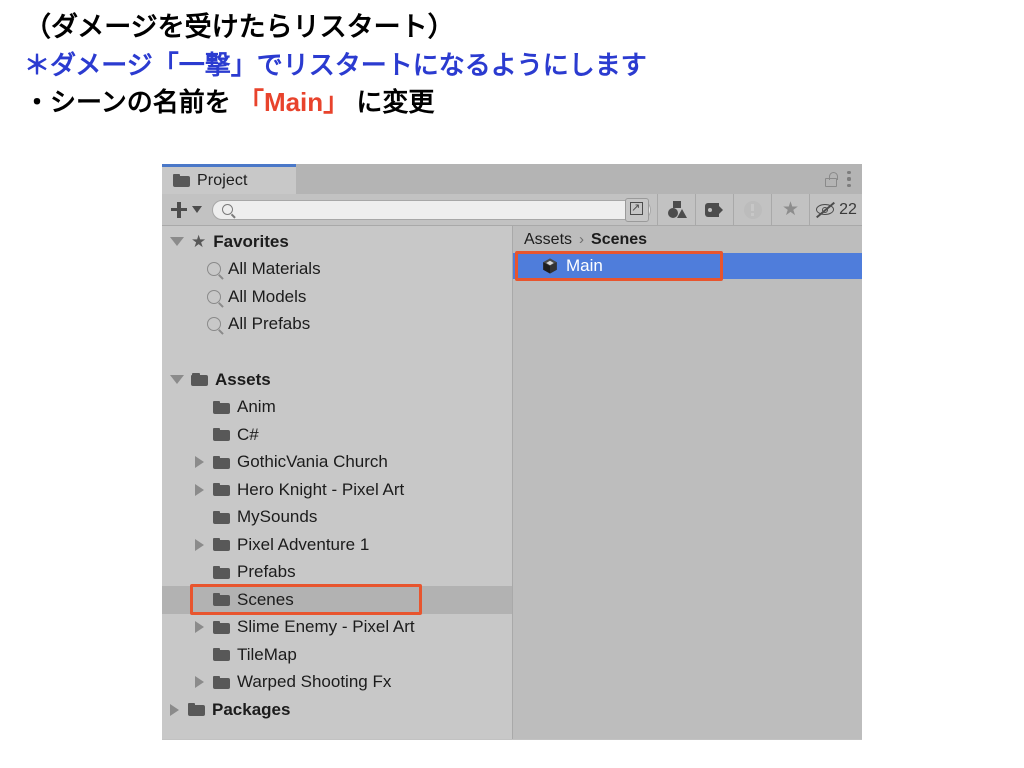 The image size is (1024, 768). What do you see at coordinates (337, 270) in the screenshot?
I see `tree-item-all-materials: All Materials` at bounding box center [337, 270].